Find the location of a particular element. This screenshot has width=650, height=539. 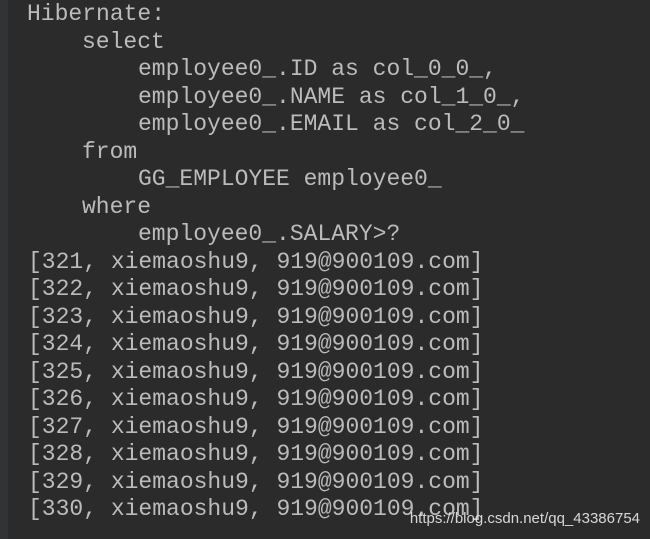

result-row: [328, xiemaoshu9, 919@900109.com] is located at coordinates (256, 454).